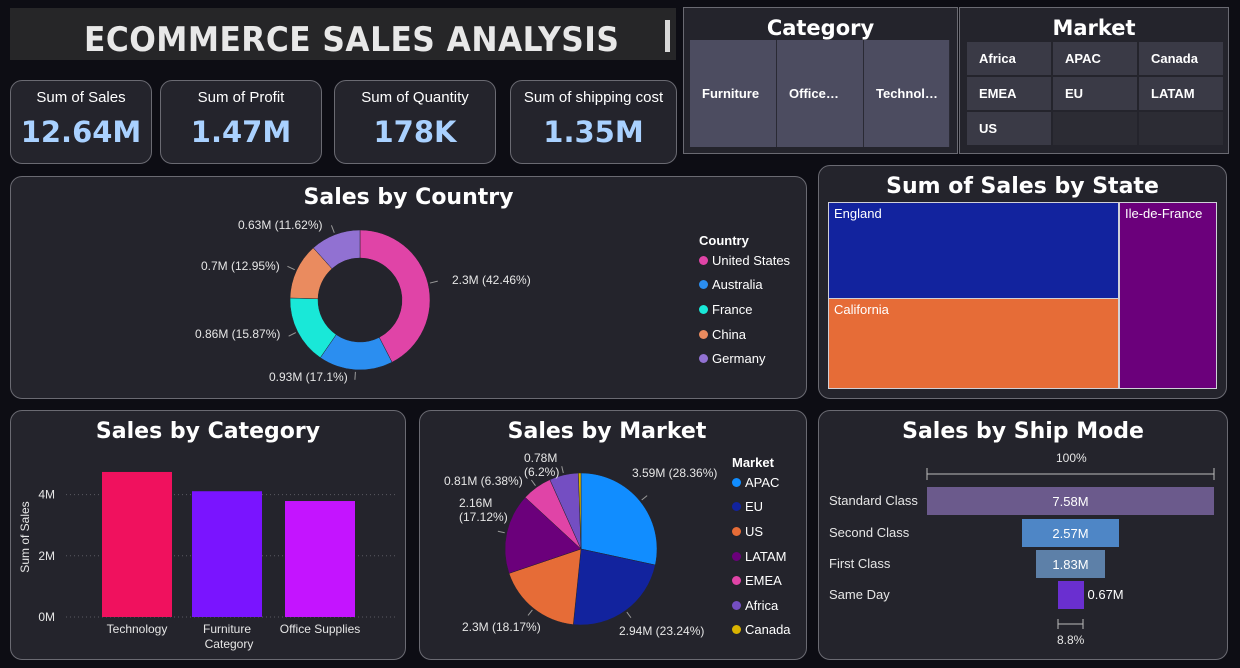 The image size is (1240, 668). I want to click on legend-label: Canada, so click(768, 630).